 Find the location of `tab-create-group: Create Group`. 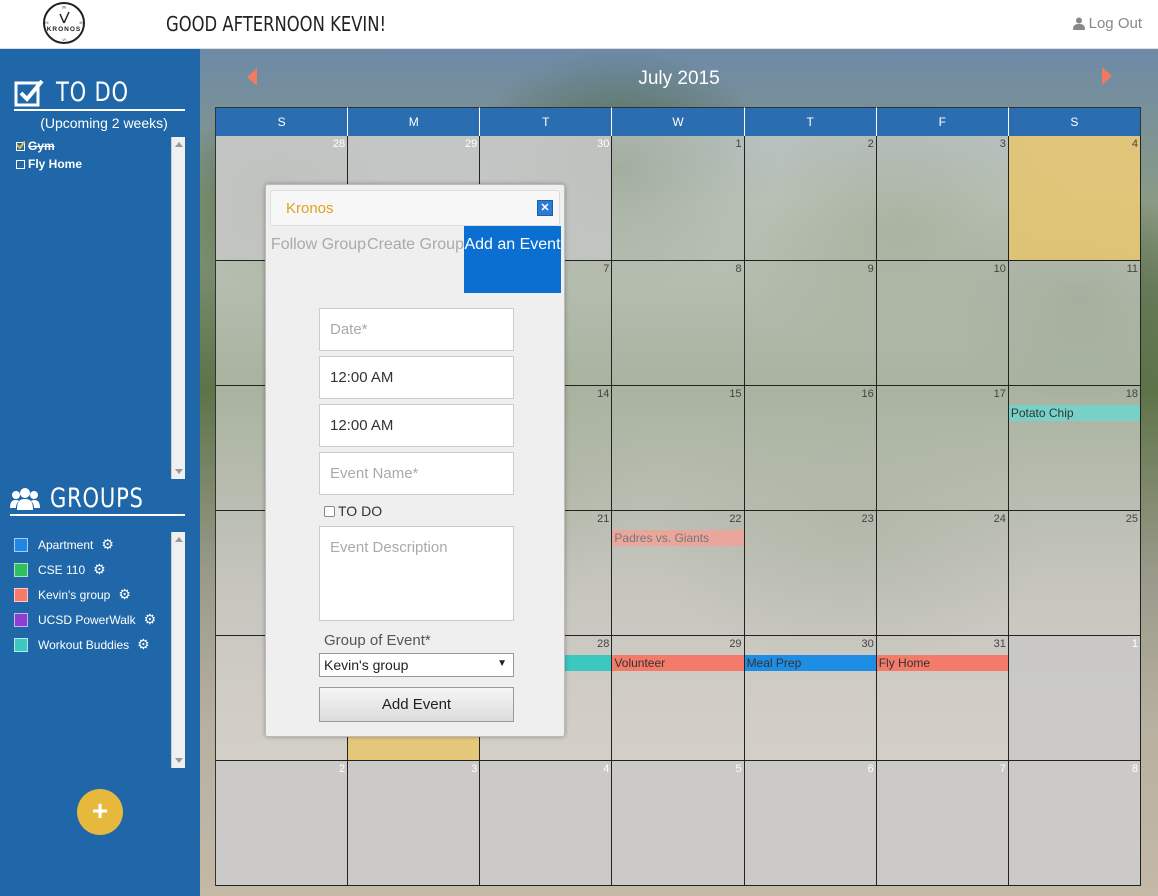

tab-create-group: Create Group is located at coordinates (415, 259).